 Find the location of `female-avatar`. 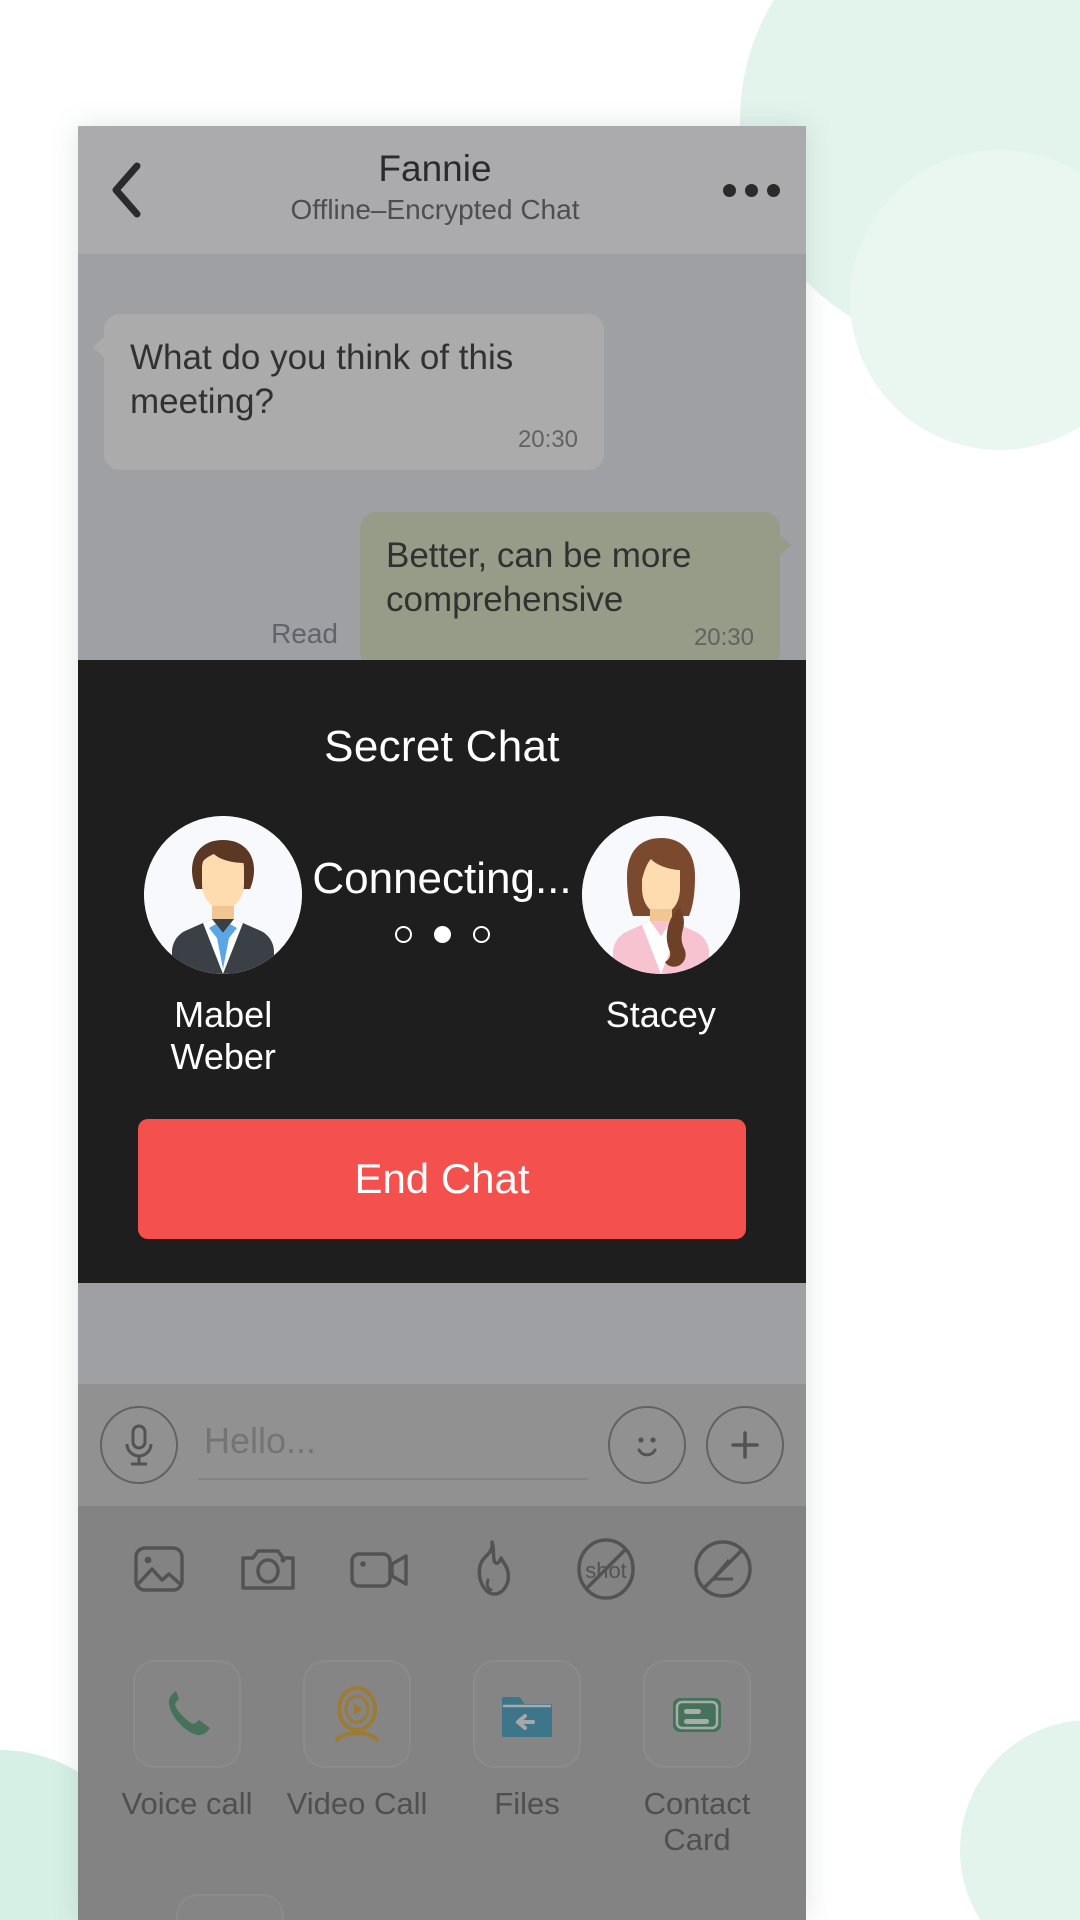

female-avatar is located at coordinates (660, 895).